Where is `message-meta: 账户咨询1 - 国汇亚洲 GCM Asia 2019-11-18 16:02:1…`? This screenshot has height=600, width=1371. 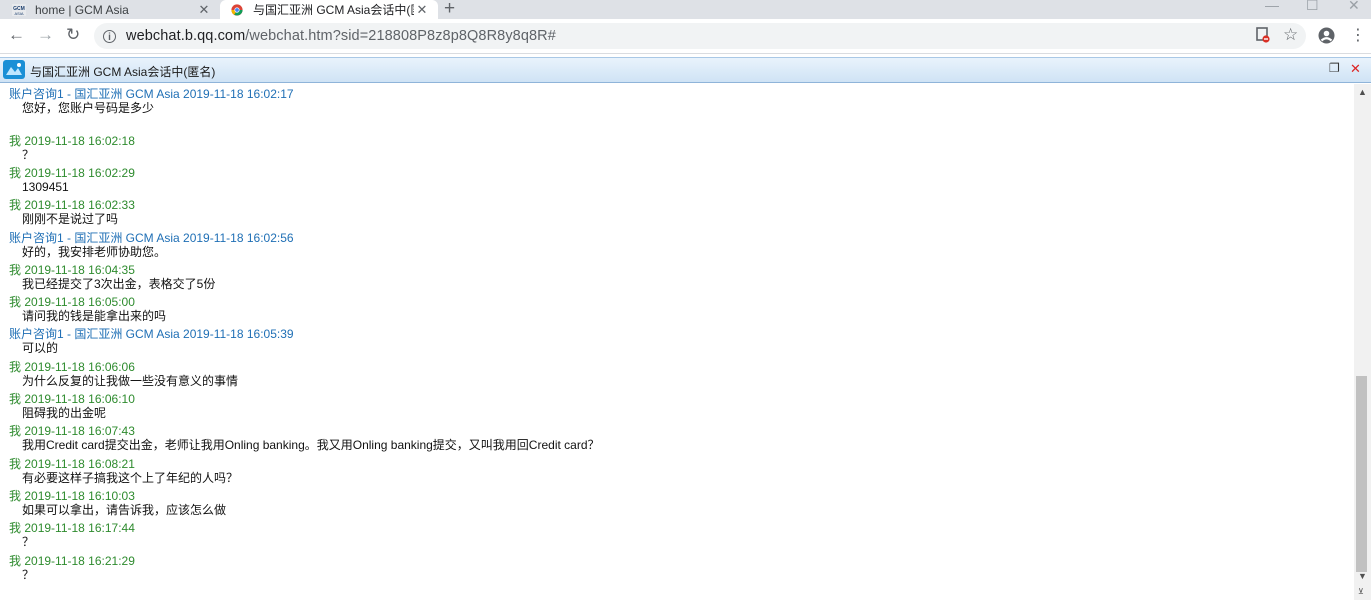 message-meta: 账户咨询1 - 国汇亚洲 GCM Asia 2019-11-18 16:02:1… is located at coordinates (151, 94).